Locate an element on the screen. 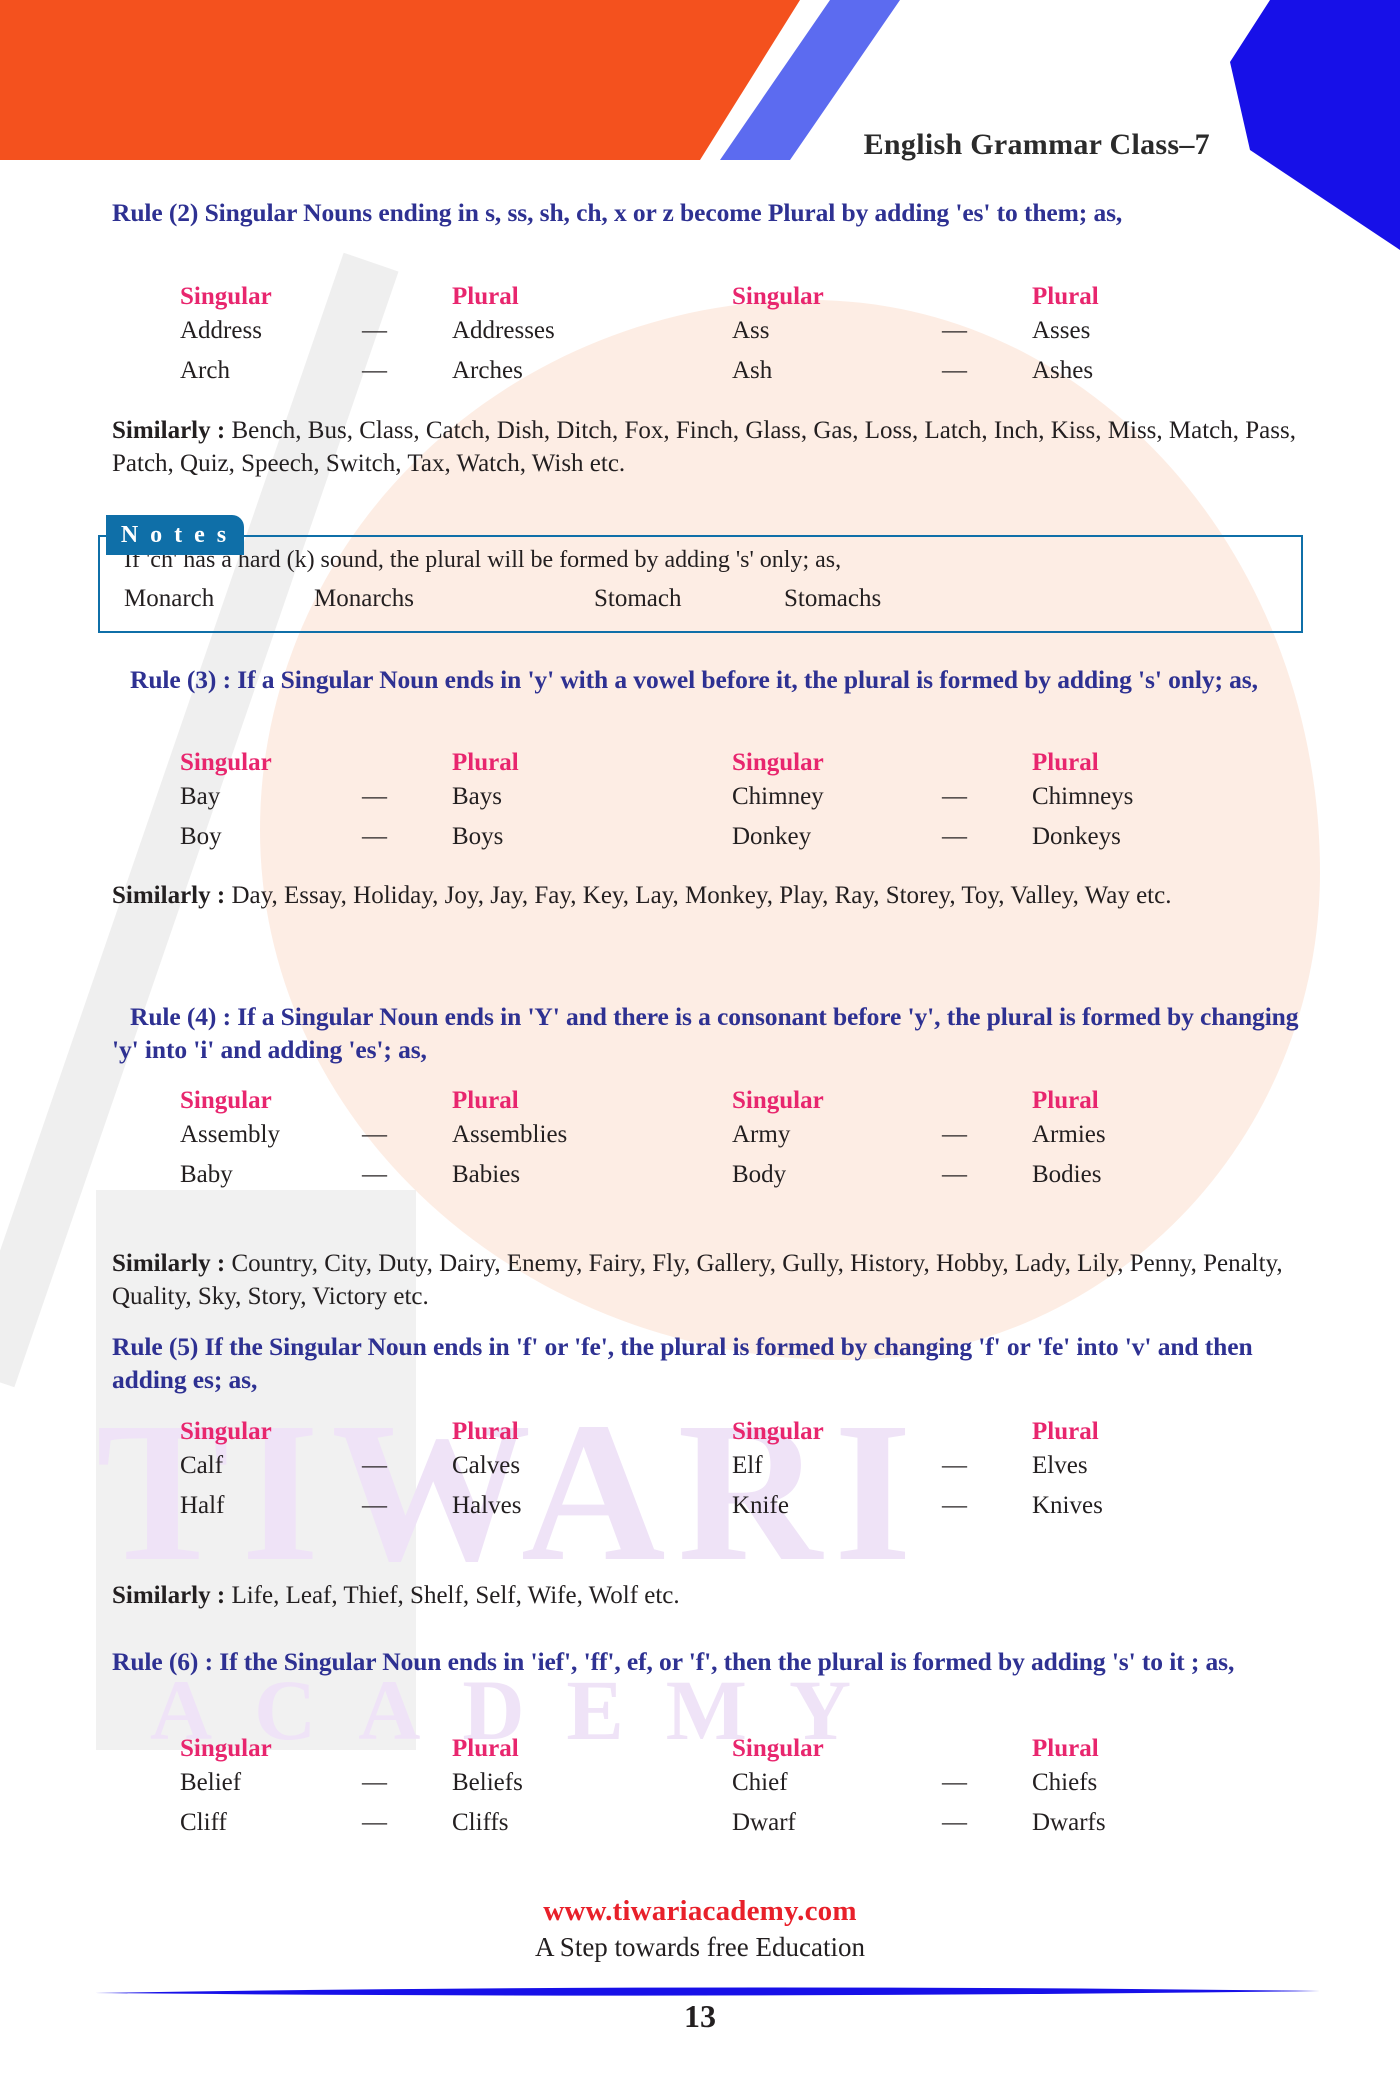 The image size is (1400, 2100). cell-singular-1: Baby is located at coordinates (206, 1174).